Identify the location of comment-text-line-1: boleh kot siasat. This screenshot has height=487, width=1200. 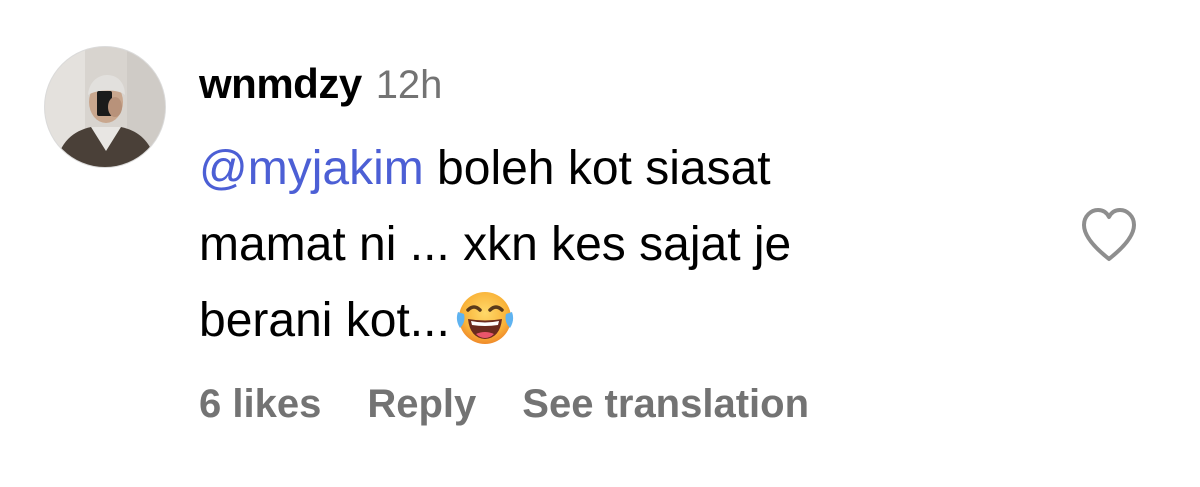
(597, 168).